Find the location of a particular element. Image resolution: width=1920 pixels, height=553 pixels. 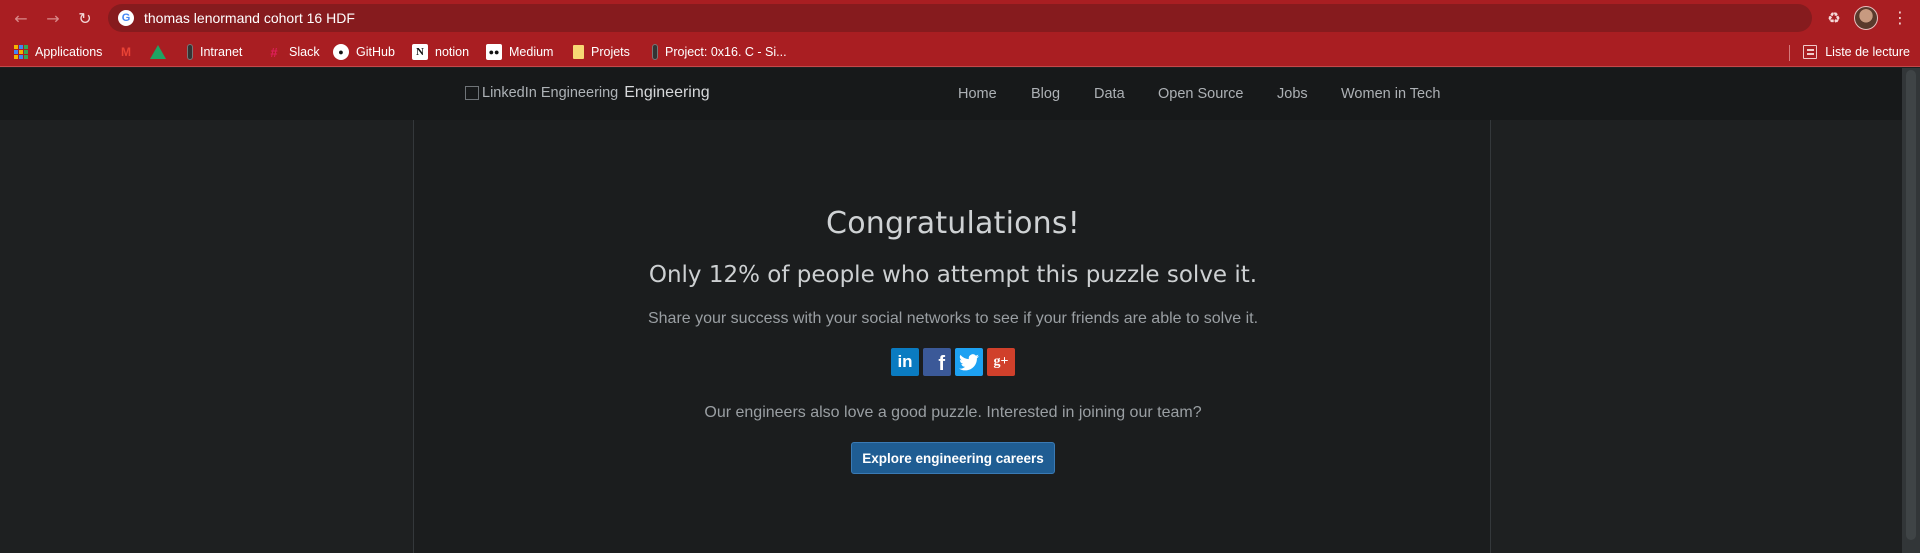

bookmark-projets: Projets is located at coordinates (601, 52).